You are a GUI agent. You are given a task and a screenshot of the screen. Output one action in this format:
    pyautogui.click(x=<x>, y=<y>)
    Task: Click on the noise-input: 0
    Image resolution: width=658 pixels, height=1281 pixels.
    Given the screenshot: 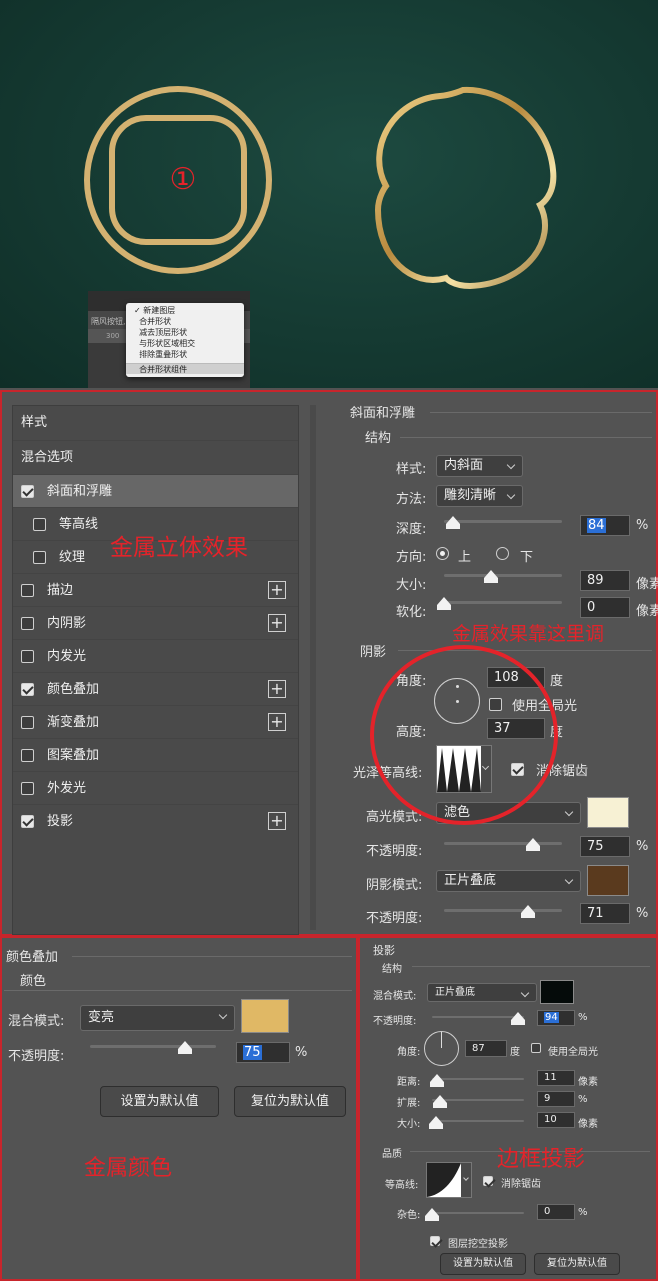 What is the action you would take?
    pyautogui.click(x=556, y=1212)
    